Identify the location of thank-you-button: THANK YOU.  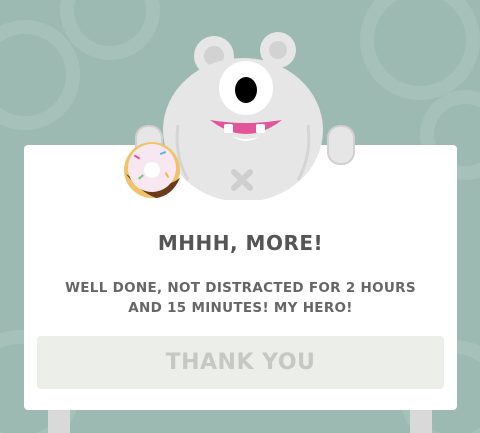
(240, 362).